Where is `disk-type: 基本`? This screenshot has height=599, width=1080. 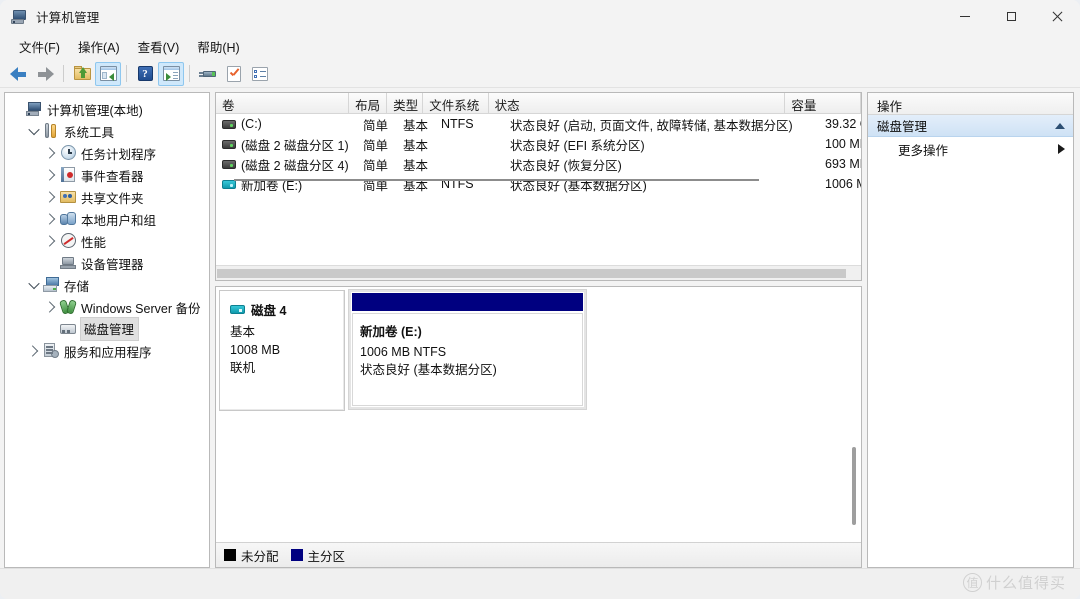
disk-type: 基本 is located at coordinates (243, 332).